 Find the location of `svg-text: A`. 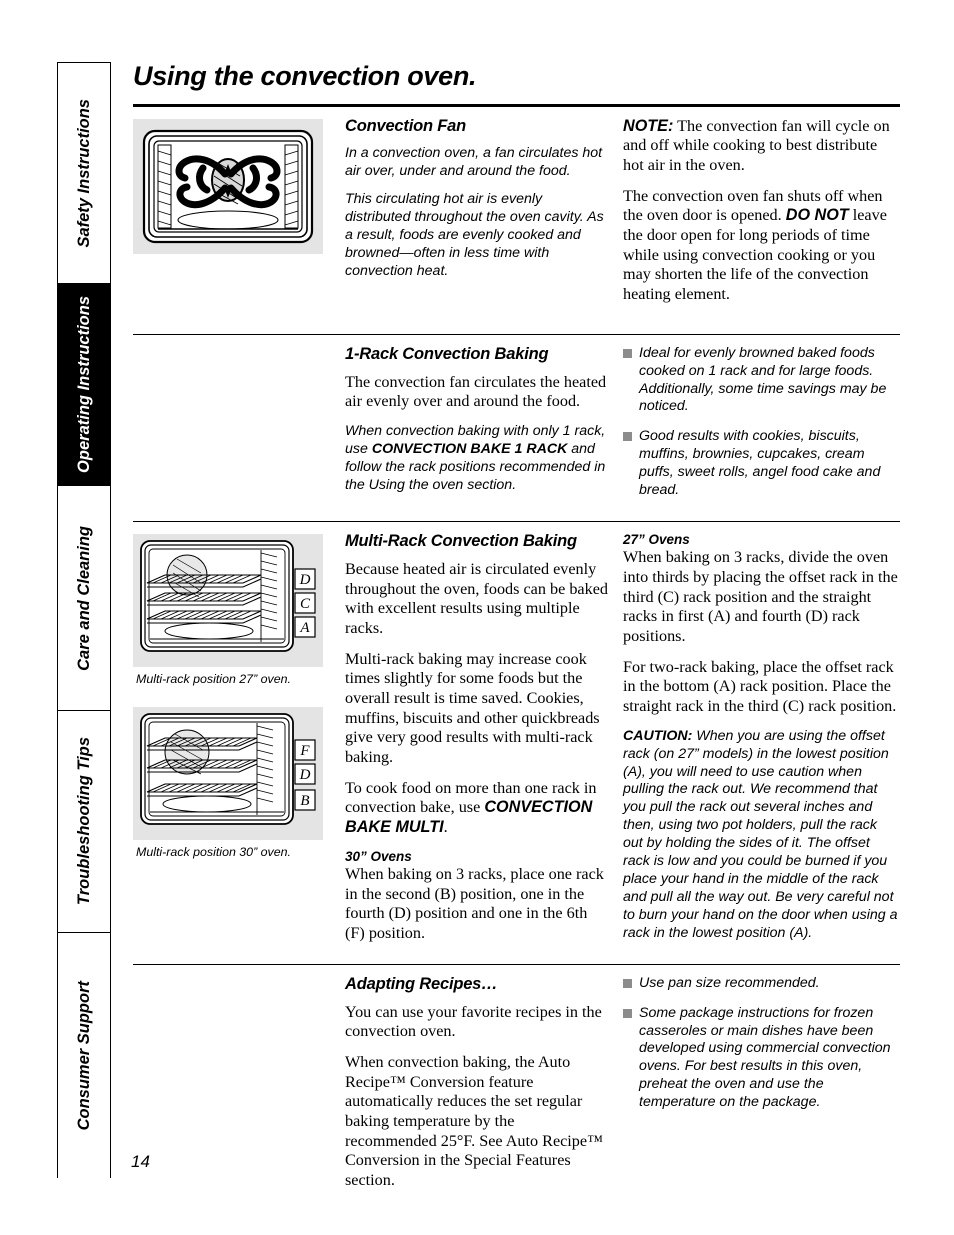

svg-text: A is located at coordinates (304, 628).